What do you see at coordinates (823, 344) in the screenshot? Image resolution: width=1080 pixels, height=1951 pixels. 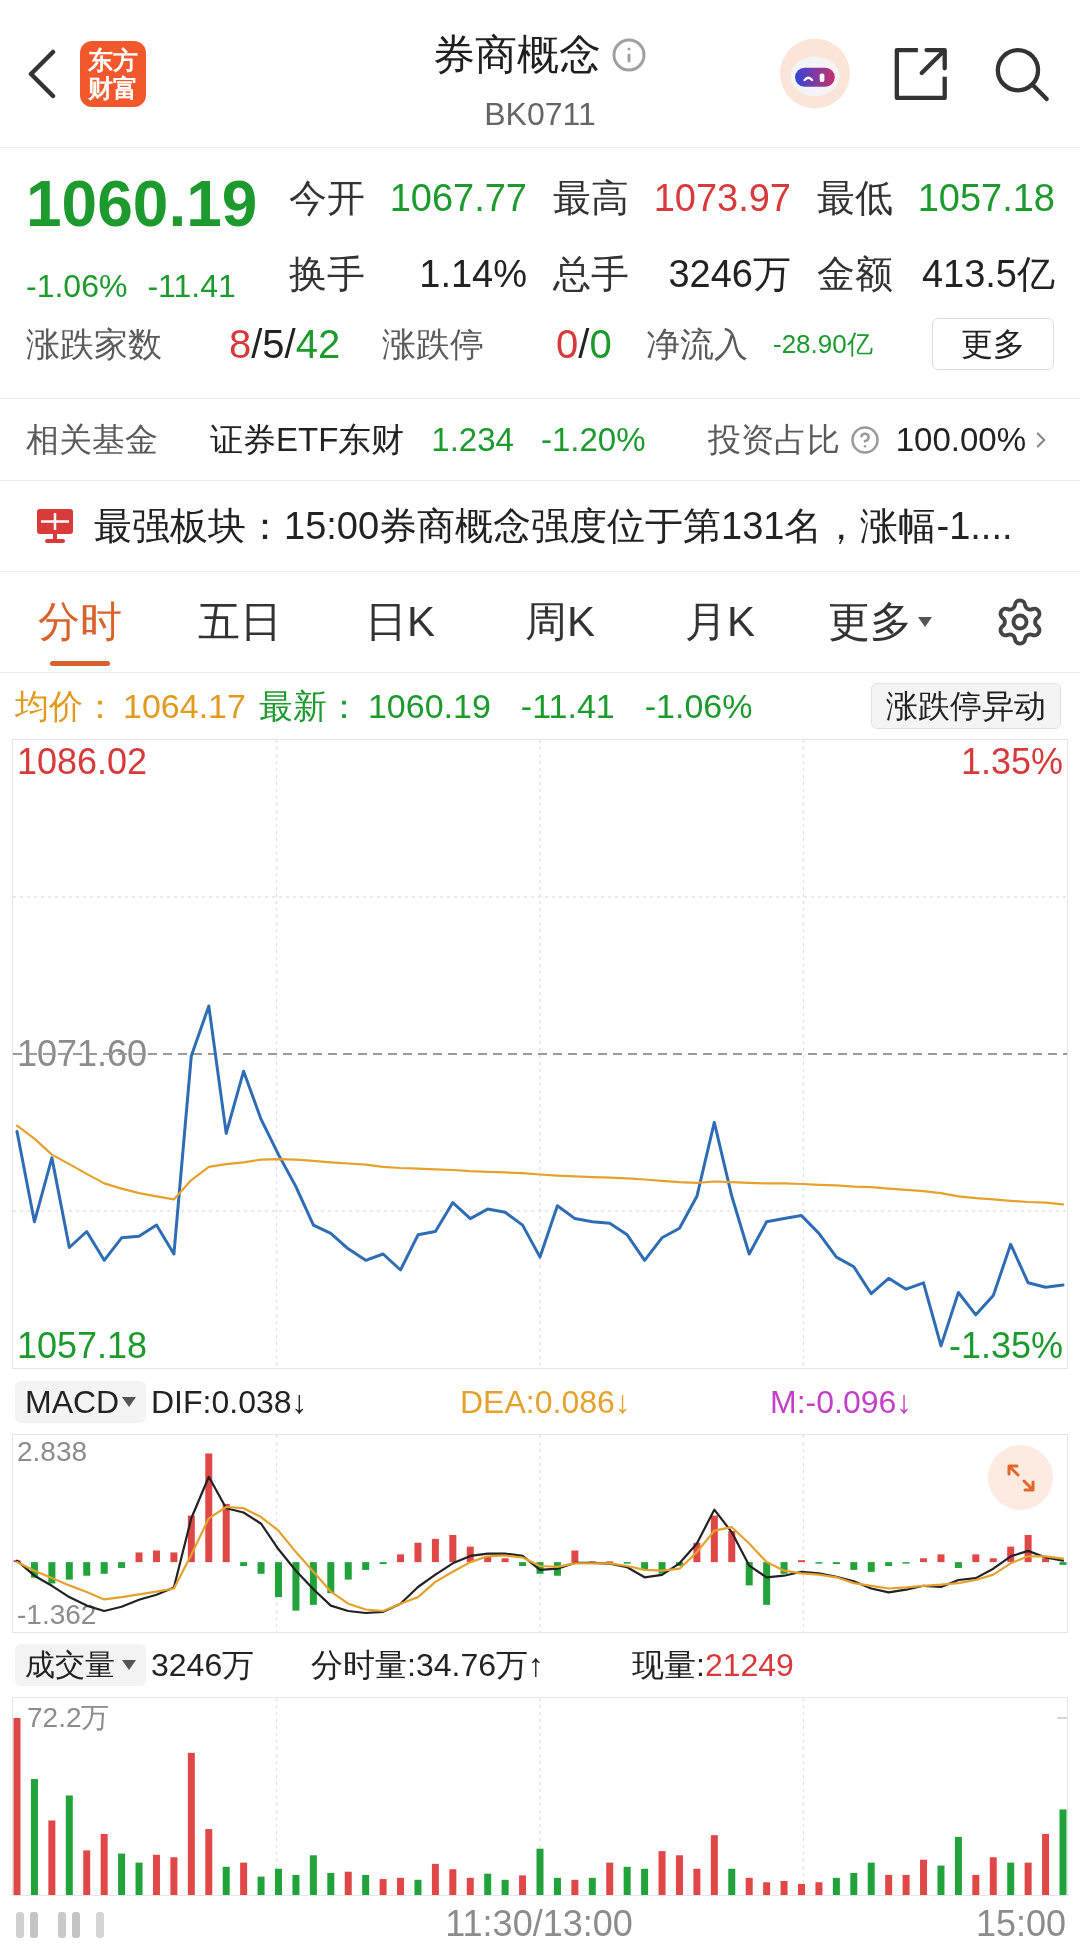 I see `inflow-value: -28.90亿` at bounding box center [823, 344].